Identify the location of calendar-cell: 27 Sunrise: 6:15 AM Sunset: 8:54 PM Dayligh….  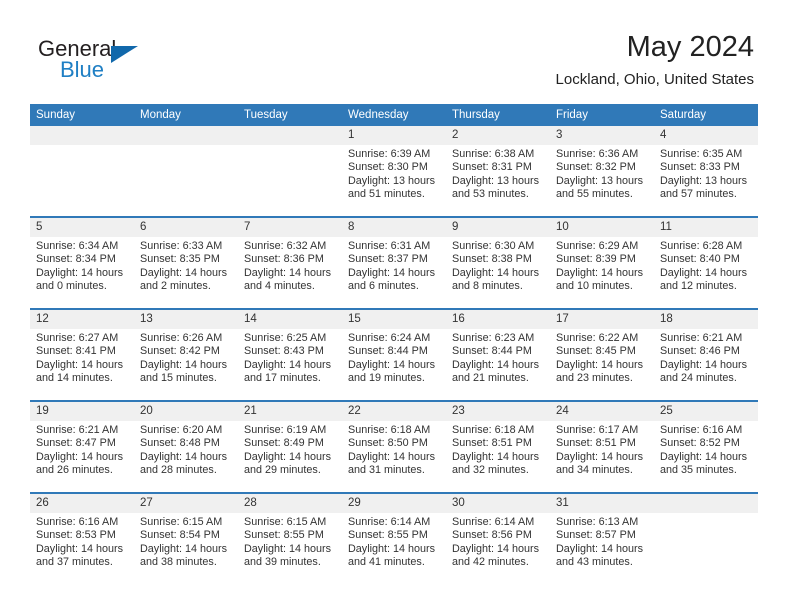
(186, 538).